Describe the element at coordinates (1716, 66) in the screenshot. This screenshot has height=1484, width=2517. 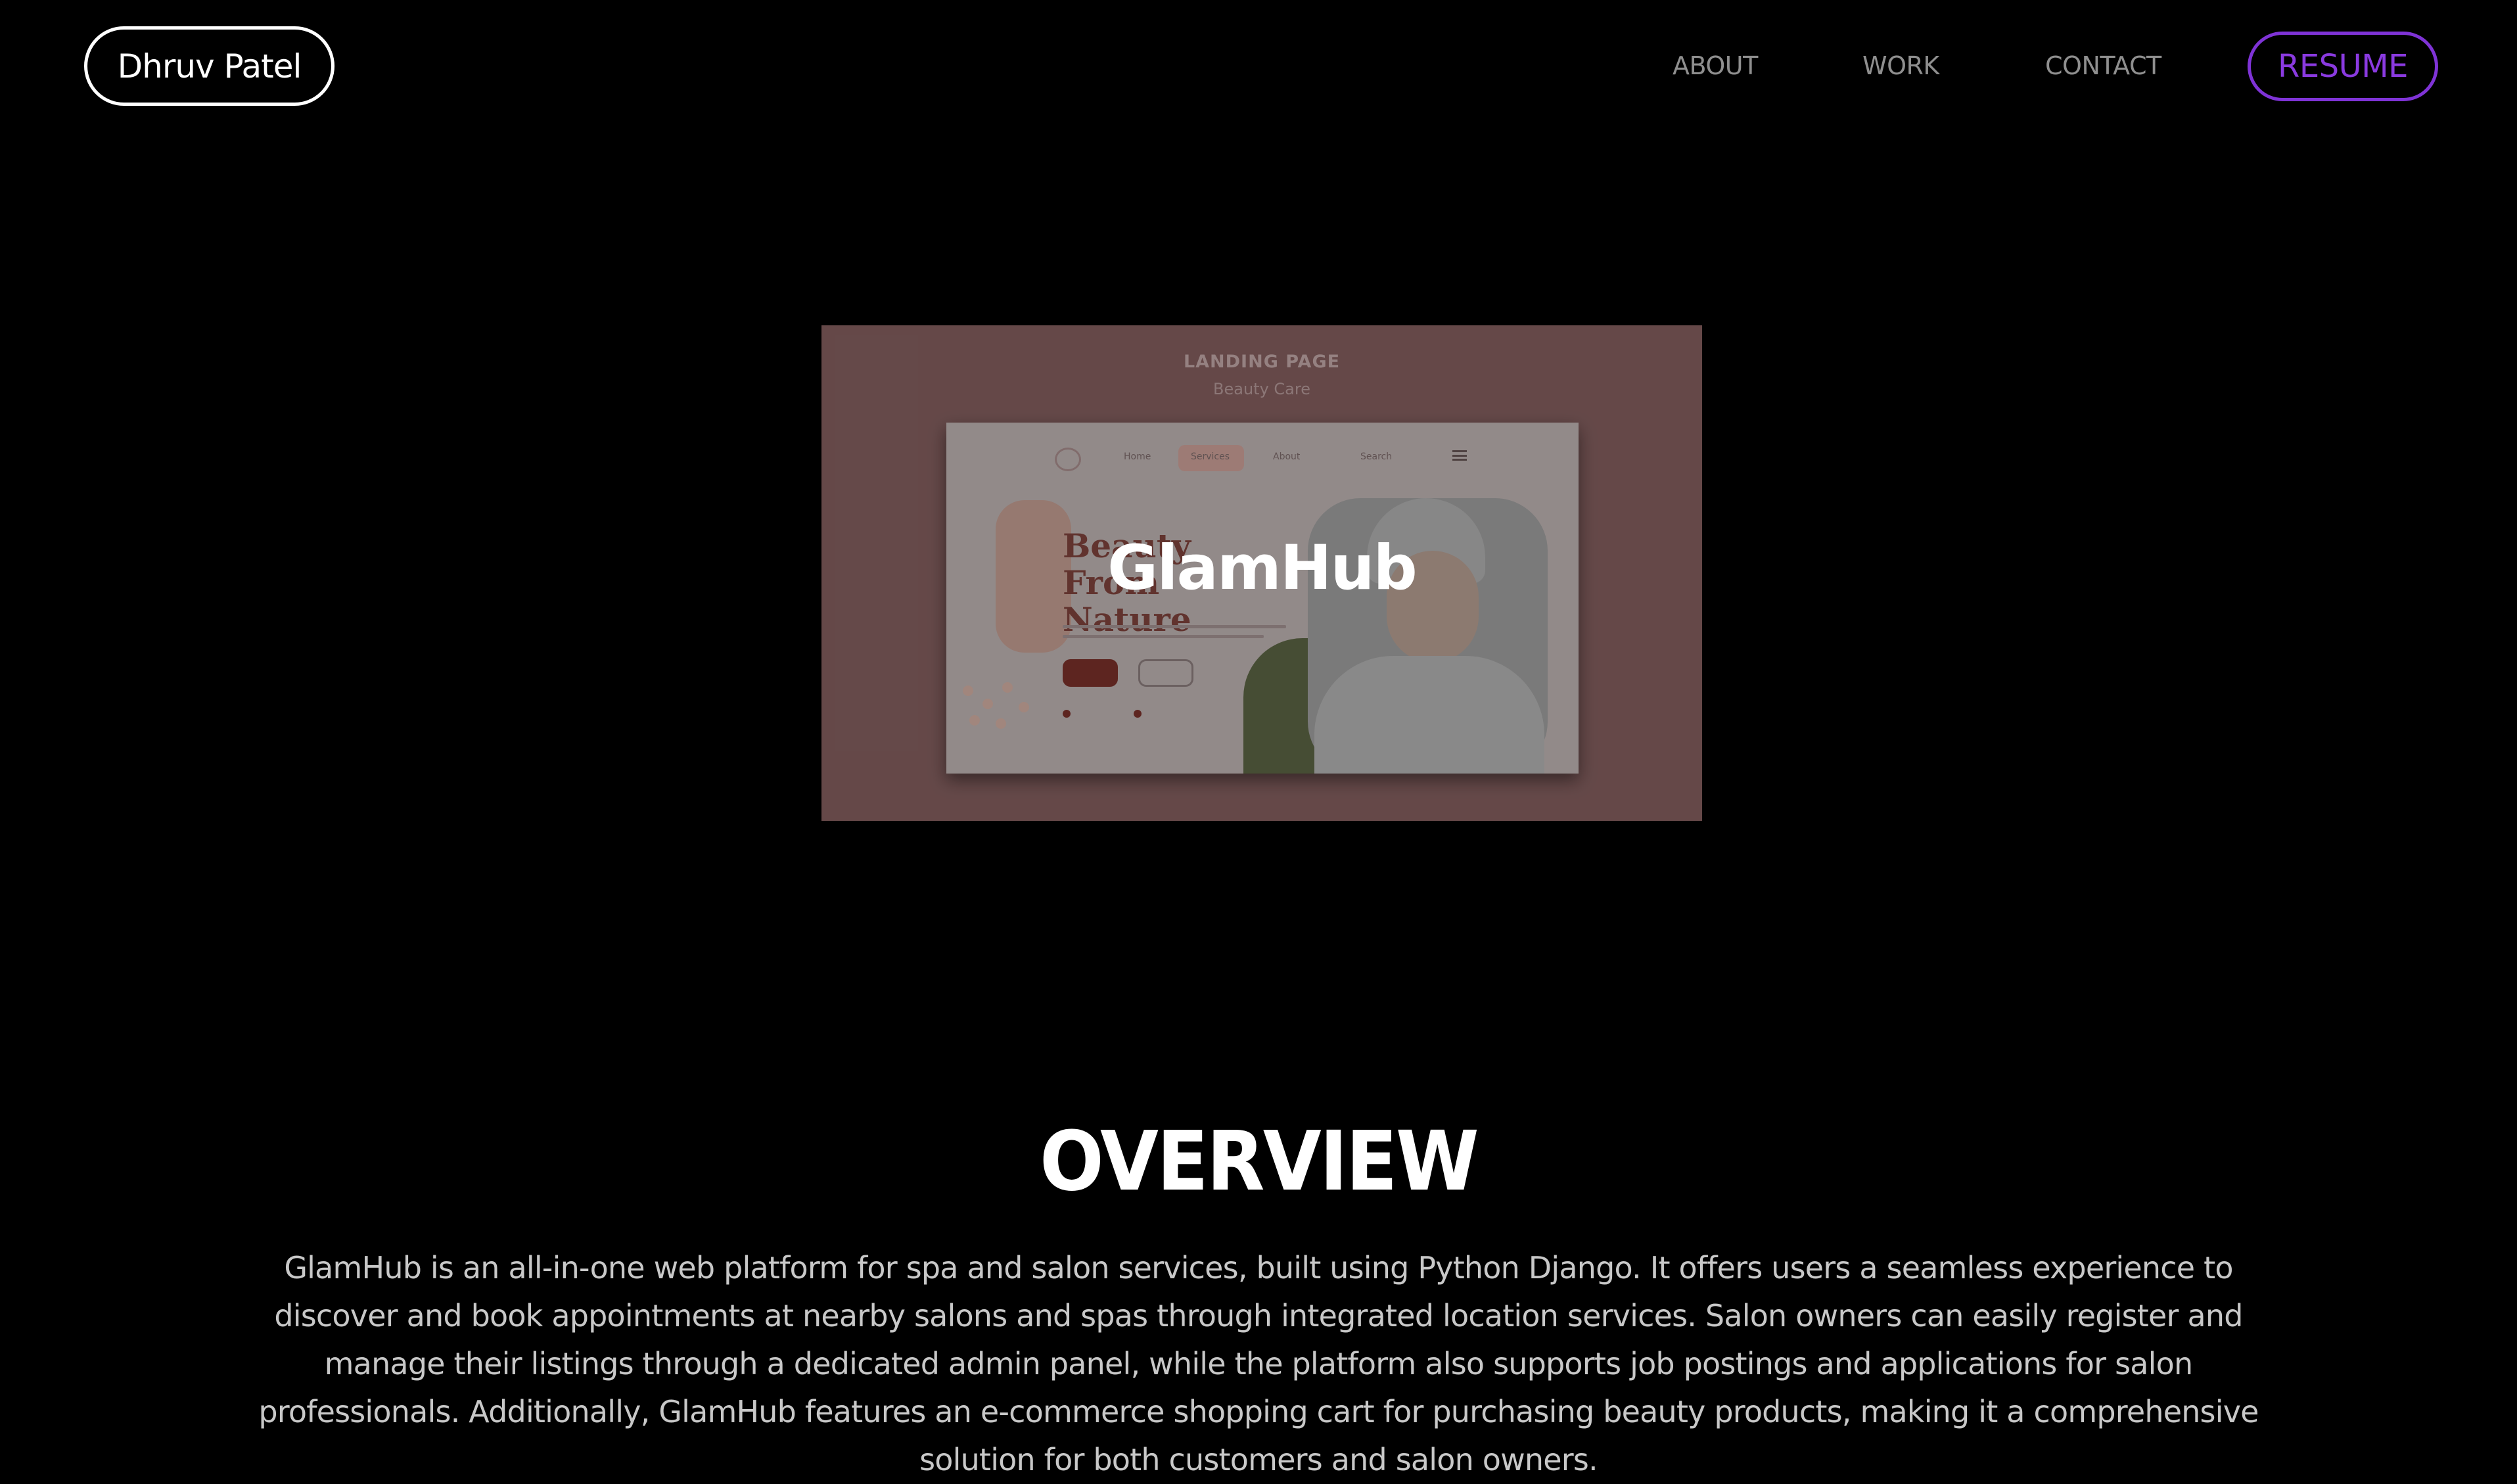
I see `nav-about-link: ABOUT` at that location.